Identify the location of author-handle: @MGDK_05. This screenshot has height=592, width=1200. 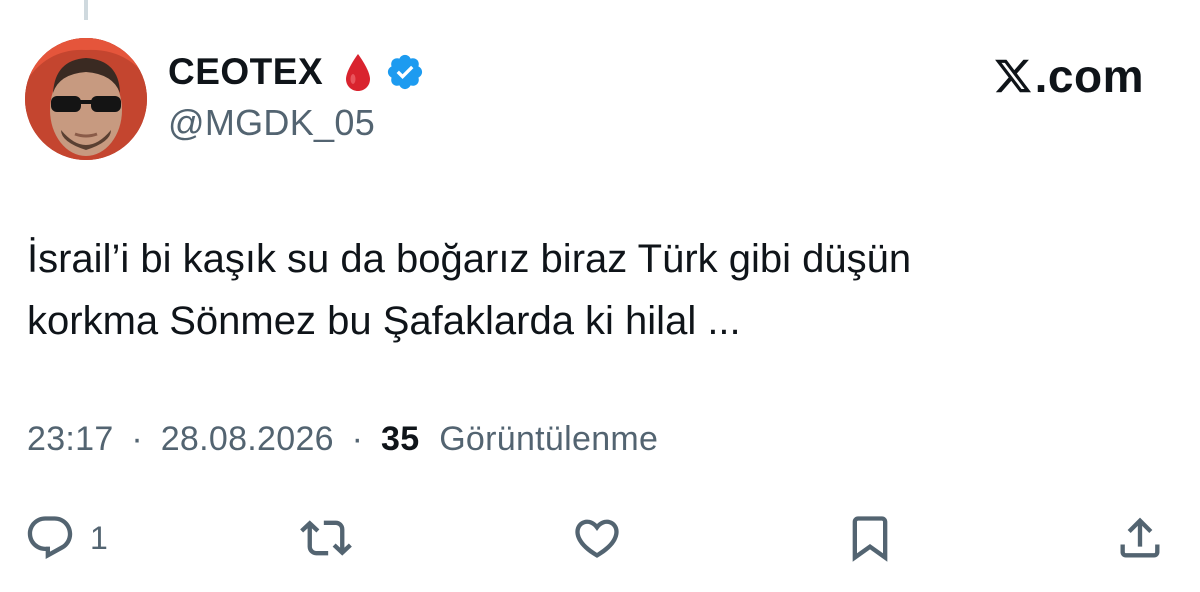
(271, 123).